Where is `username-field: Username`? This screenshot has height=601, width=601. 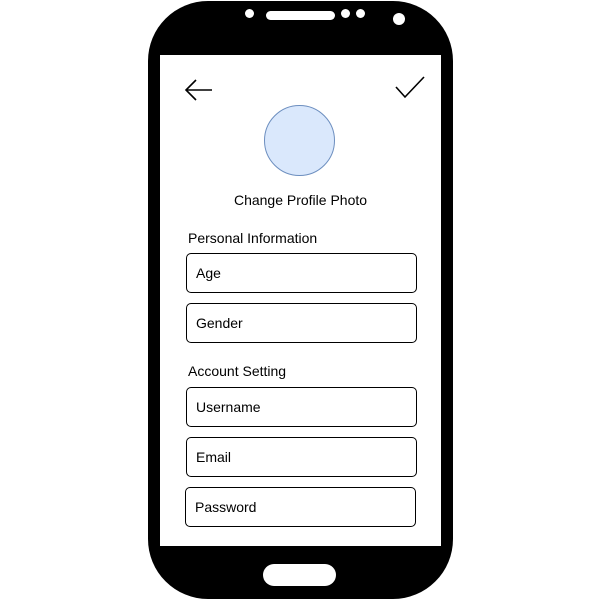 username-field: Username is located at coordinates (301, 407).